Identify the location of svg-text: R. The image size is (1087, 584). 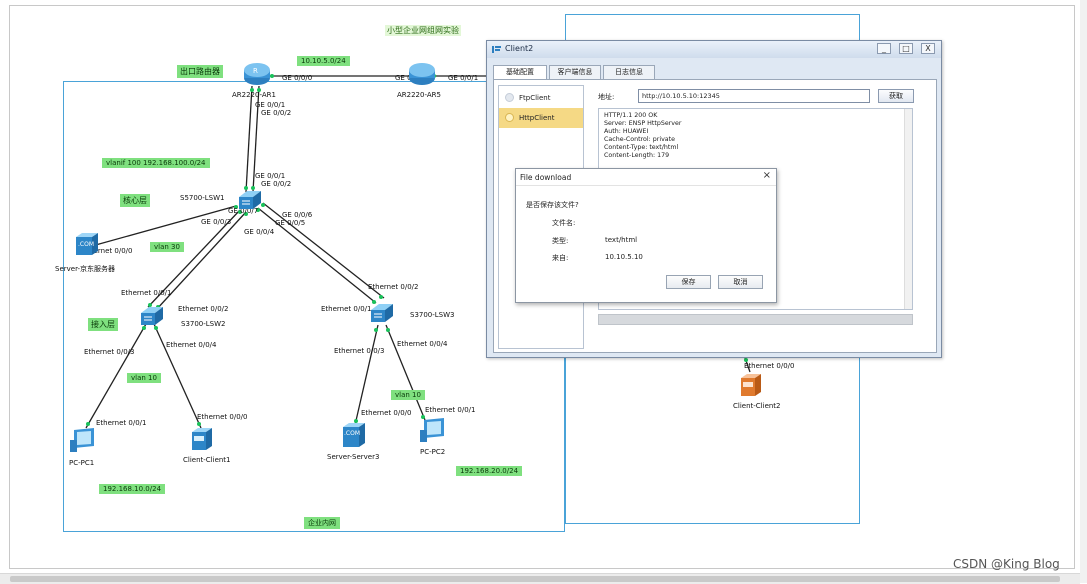
(255, 71).